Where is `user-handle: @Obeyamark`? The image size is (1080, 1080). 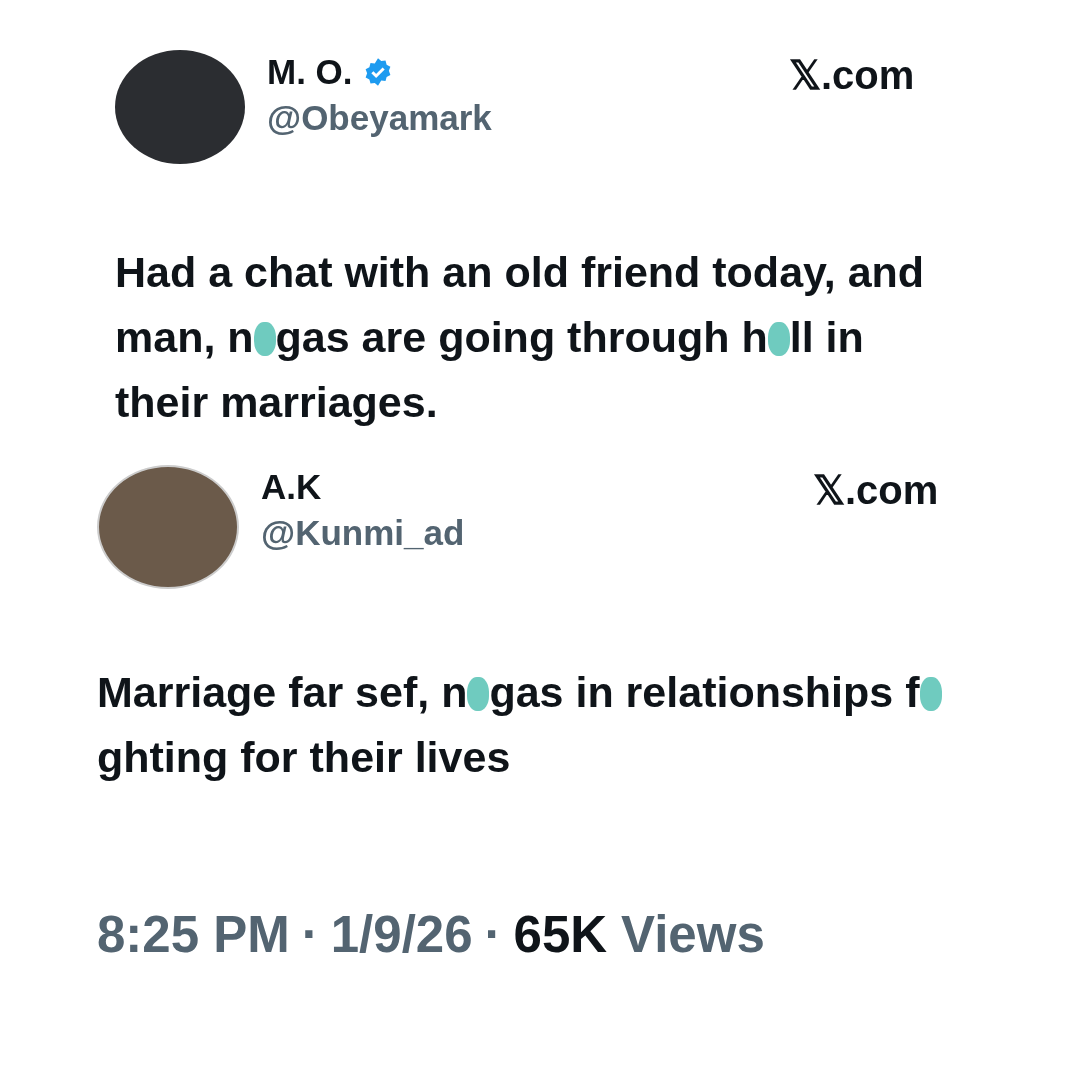
user-handle: @Obeyamark is located at coordinates (380, 118).